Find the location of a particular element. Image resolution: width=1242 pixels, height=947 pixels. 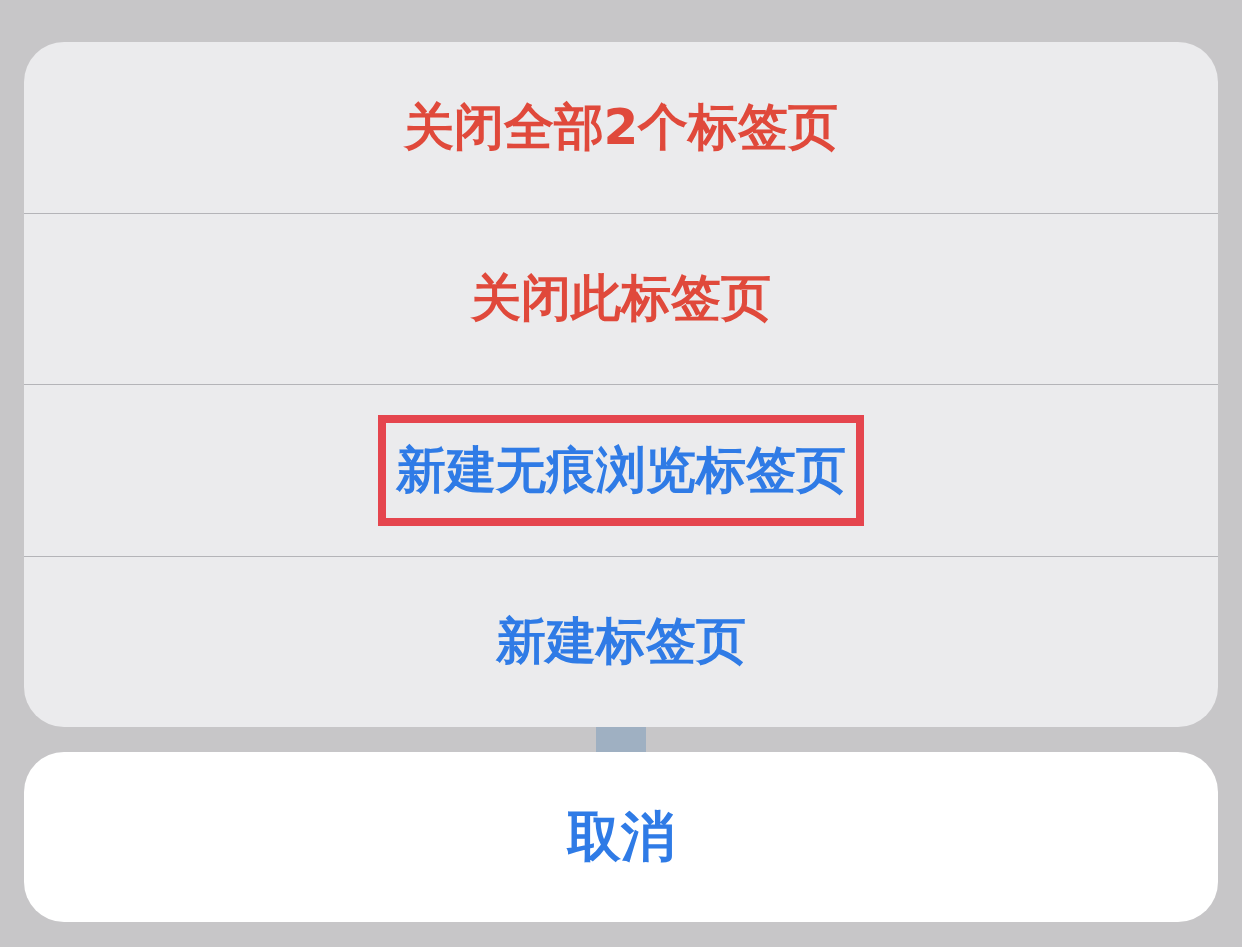

menu-item: 关闭全部2个标签页 is located at coordinates (621, 127).